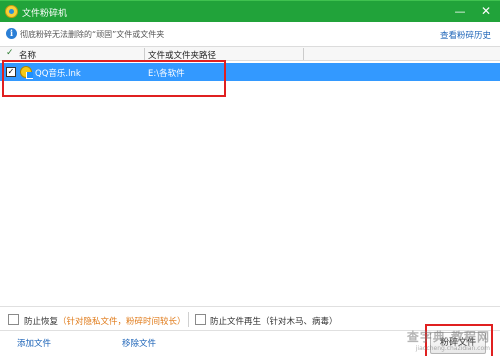 The height and width of the screenshot is (356, 500). I want to click on view-history-link: 查看粉碎历史, so click(465, 35).